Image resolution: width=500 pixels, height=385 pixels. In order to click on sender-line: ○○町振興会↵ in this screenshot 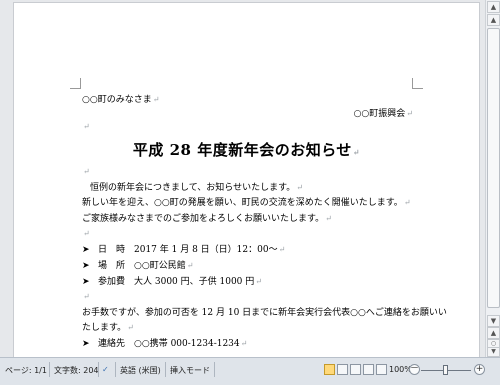, I will do `click(383, 114)`.